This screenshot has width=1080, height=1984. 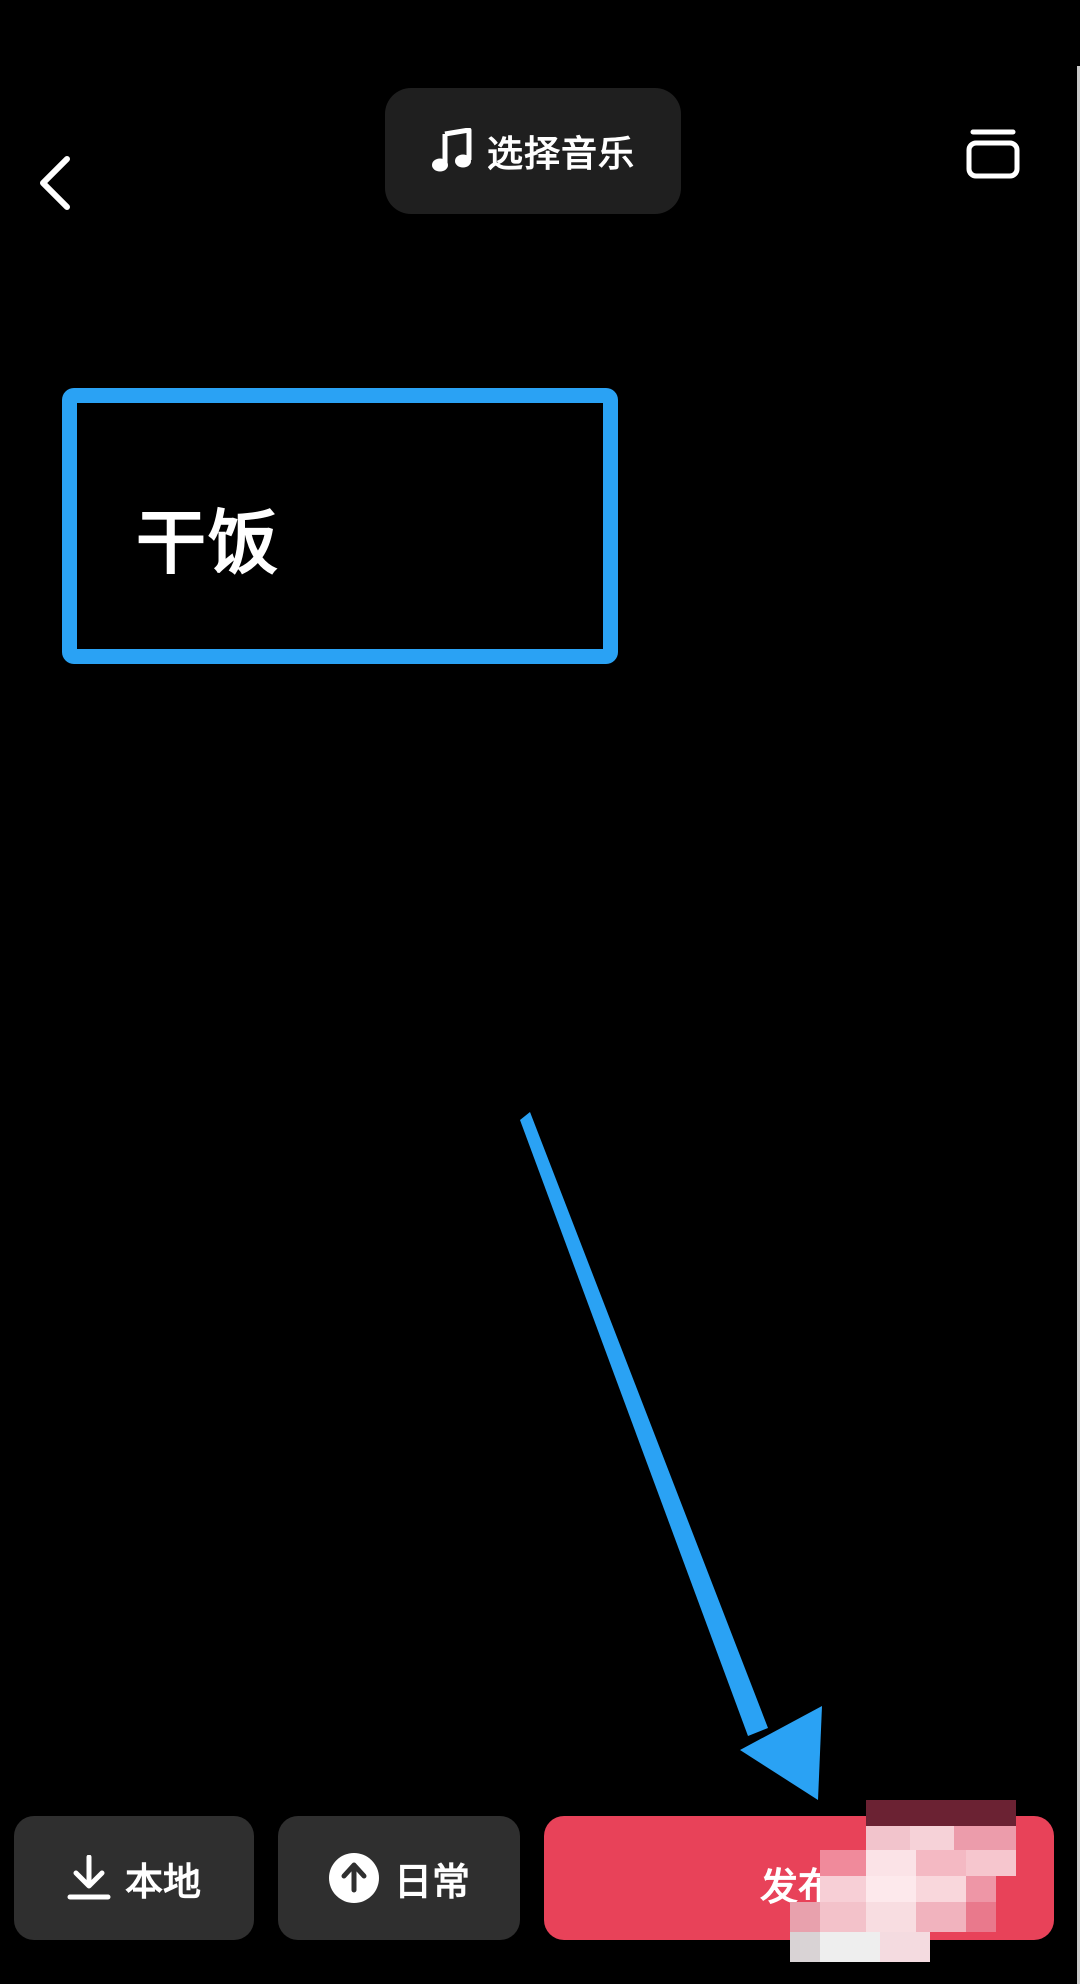 I want to click on window-button, so click(x=993, y=154).